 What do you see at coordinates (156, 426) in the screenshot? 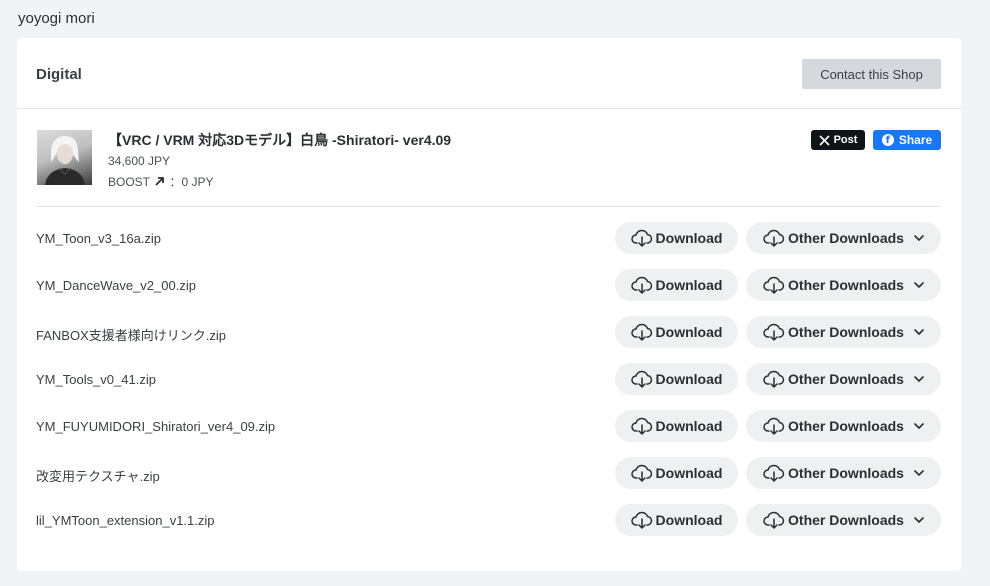
I see `file-name: YM_FUYUMIDORI_Shiratori_ver4_09.zip` at bounding box center [156, 426].